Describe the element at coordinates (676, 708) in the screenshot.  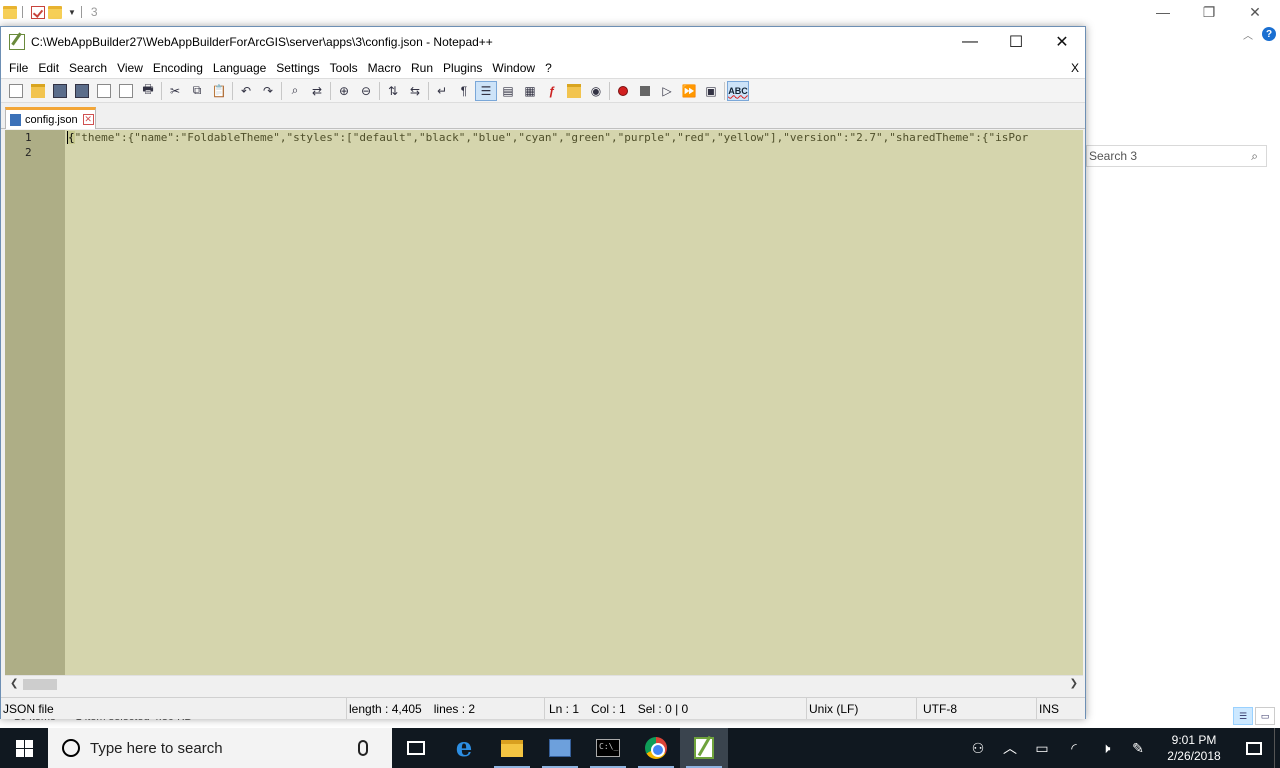
I see `status-position: Ln : 1 Col : 1 Sel : 0 | 0` at that location.